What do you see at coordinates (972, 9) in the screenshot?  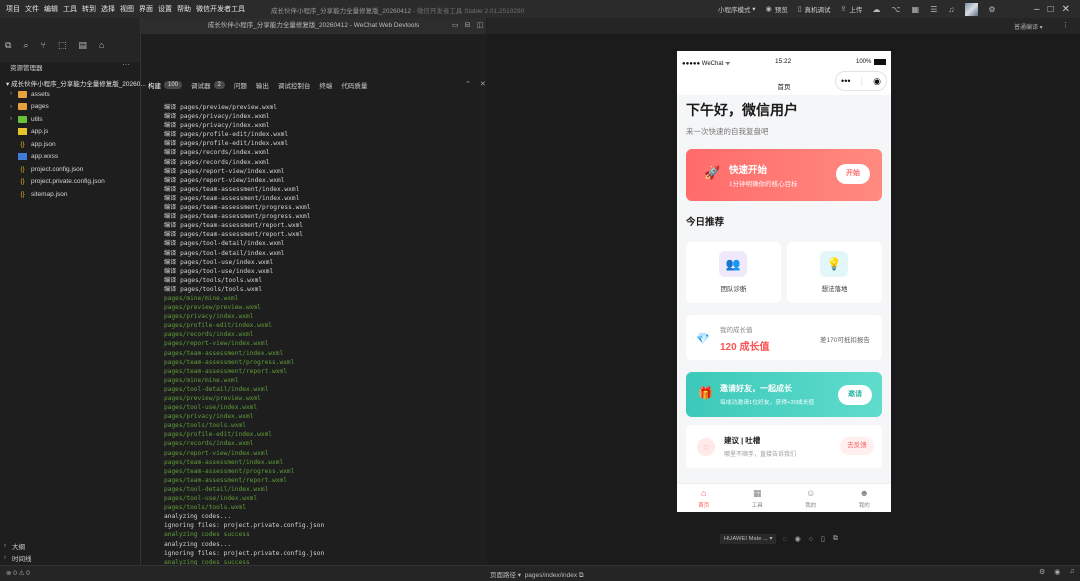 I see `avatar` at bounding box center [972, 9].